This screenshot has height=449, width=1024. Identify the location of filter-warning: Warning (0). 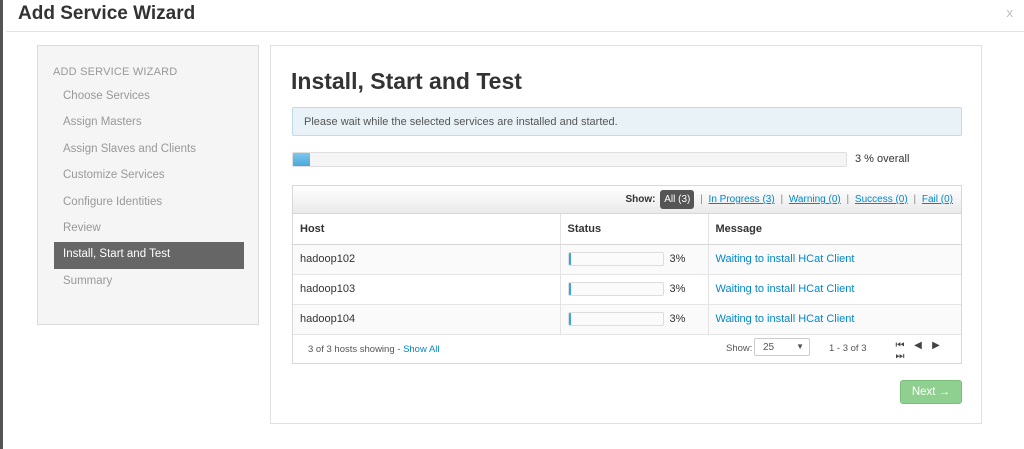
(815, 199).